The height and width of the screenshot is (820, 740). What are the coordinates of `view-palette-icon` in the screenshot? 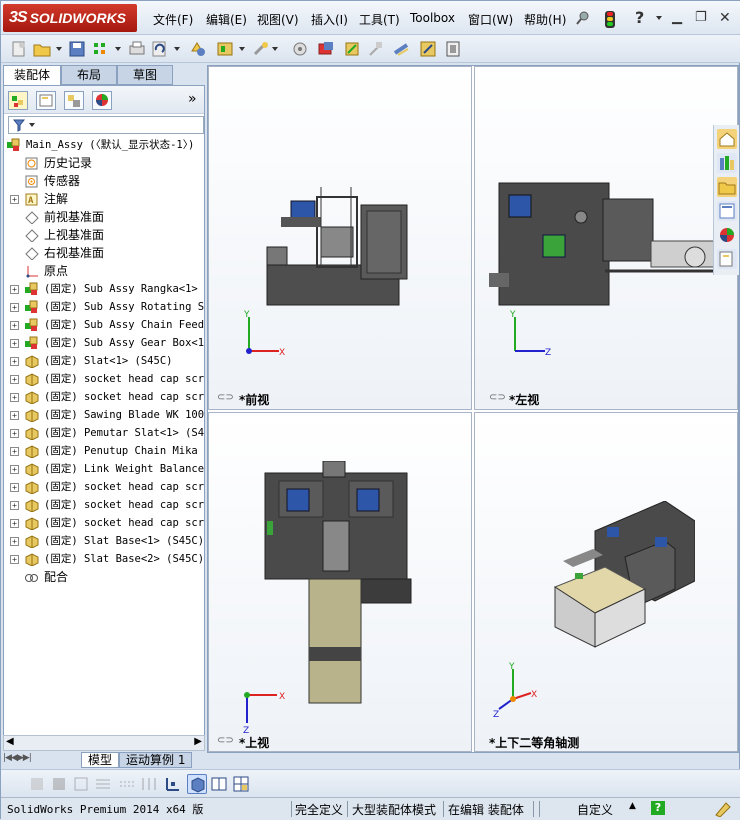 It's located at (727, 211).